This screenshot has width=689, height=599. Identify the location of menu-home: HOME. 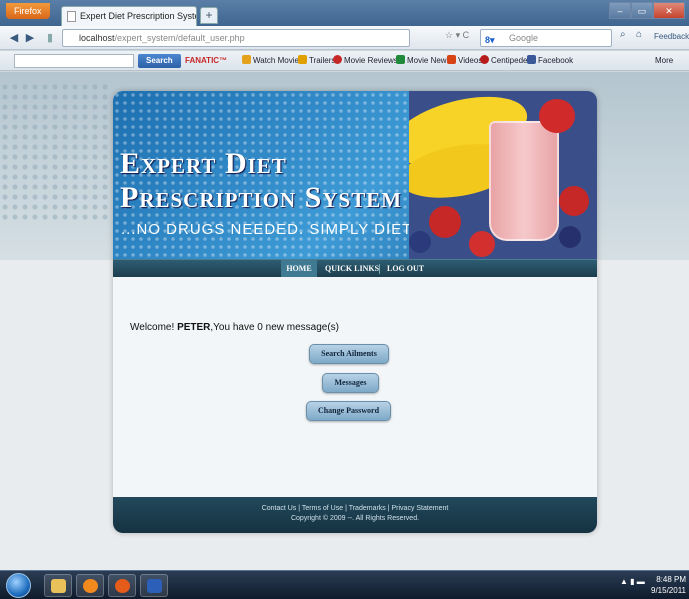
(299, 269).